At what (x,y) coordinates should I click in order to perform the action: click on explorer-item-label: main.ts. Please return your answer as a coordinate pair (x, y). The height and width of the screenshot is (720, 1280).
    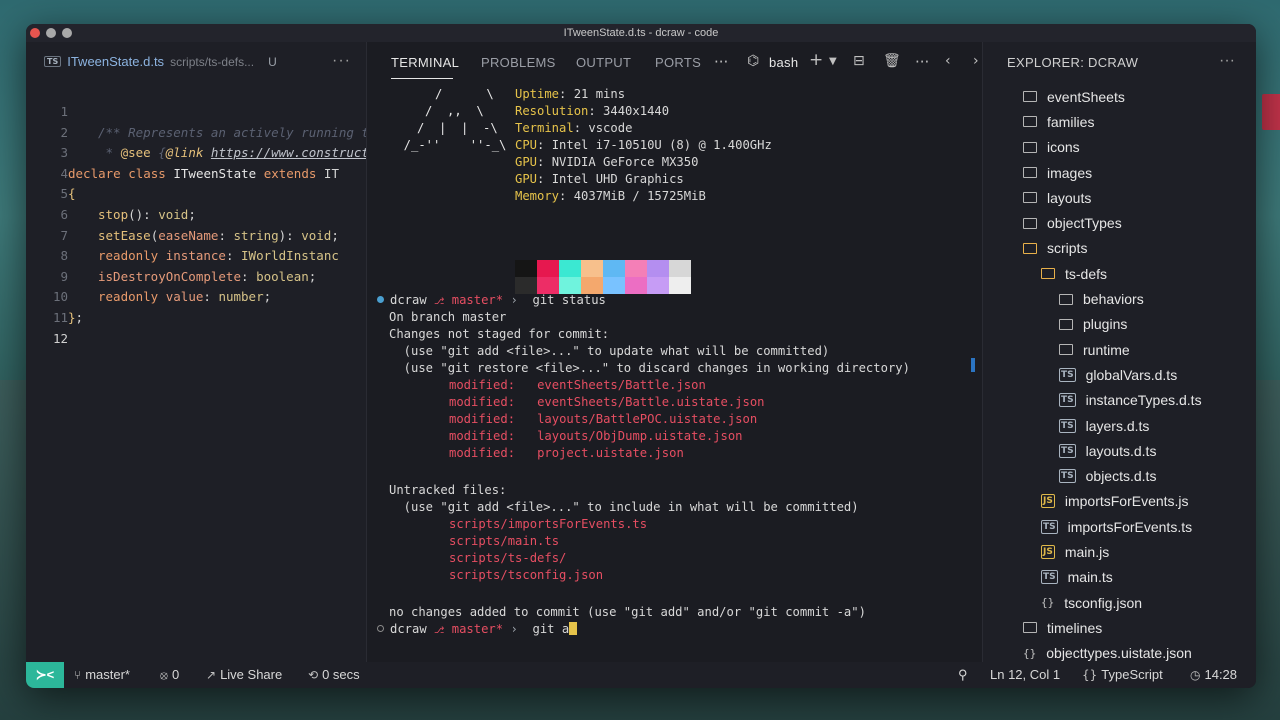
    Looking at the image, I should click on (1090, 577).